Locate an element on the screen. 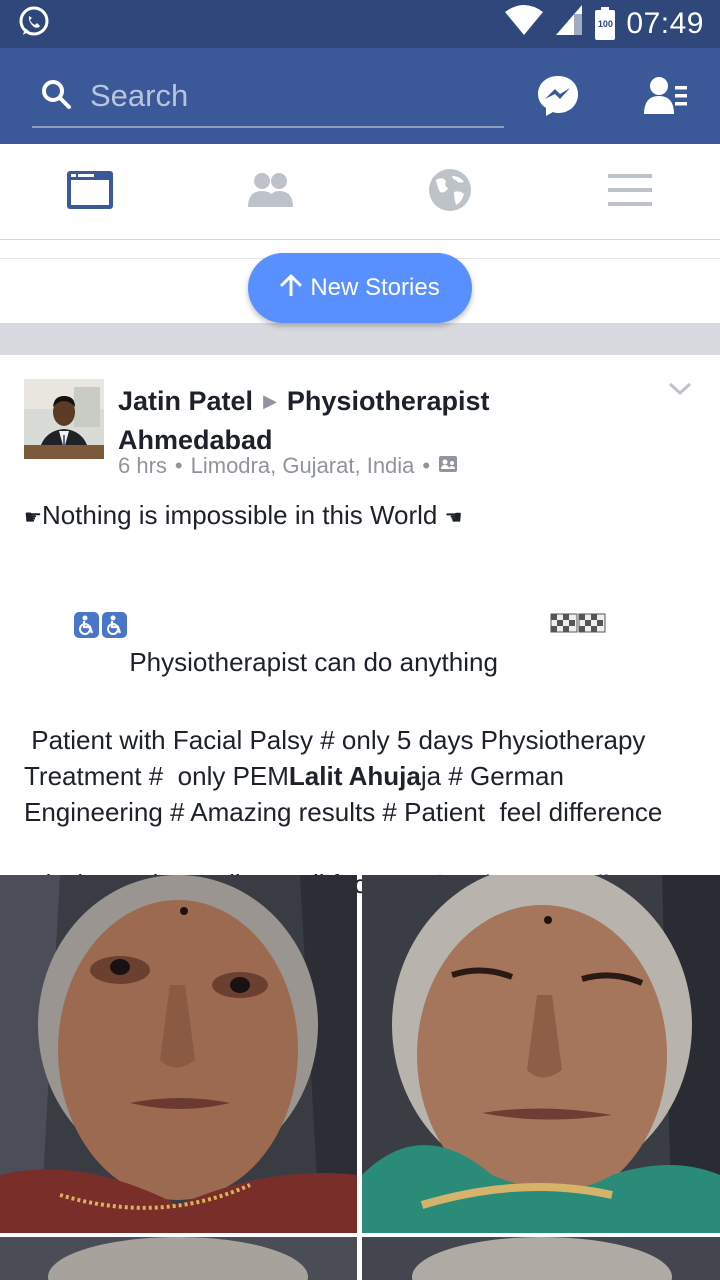 This screenshot has width=720, height=1280. chequered-flag-icon is located at coordinates (555, 629).